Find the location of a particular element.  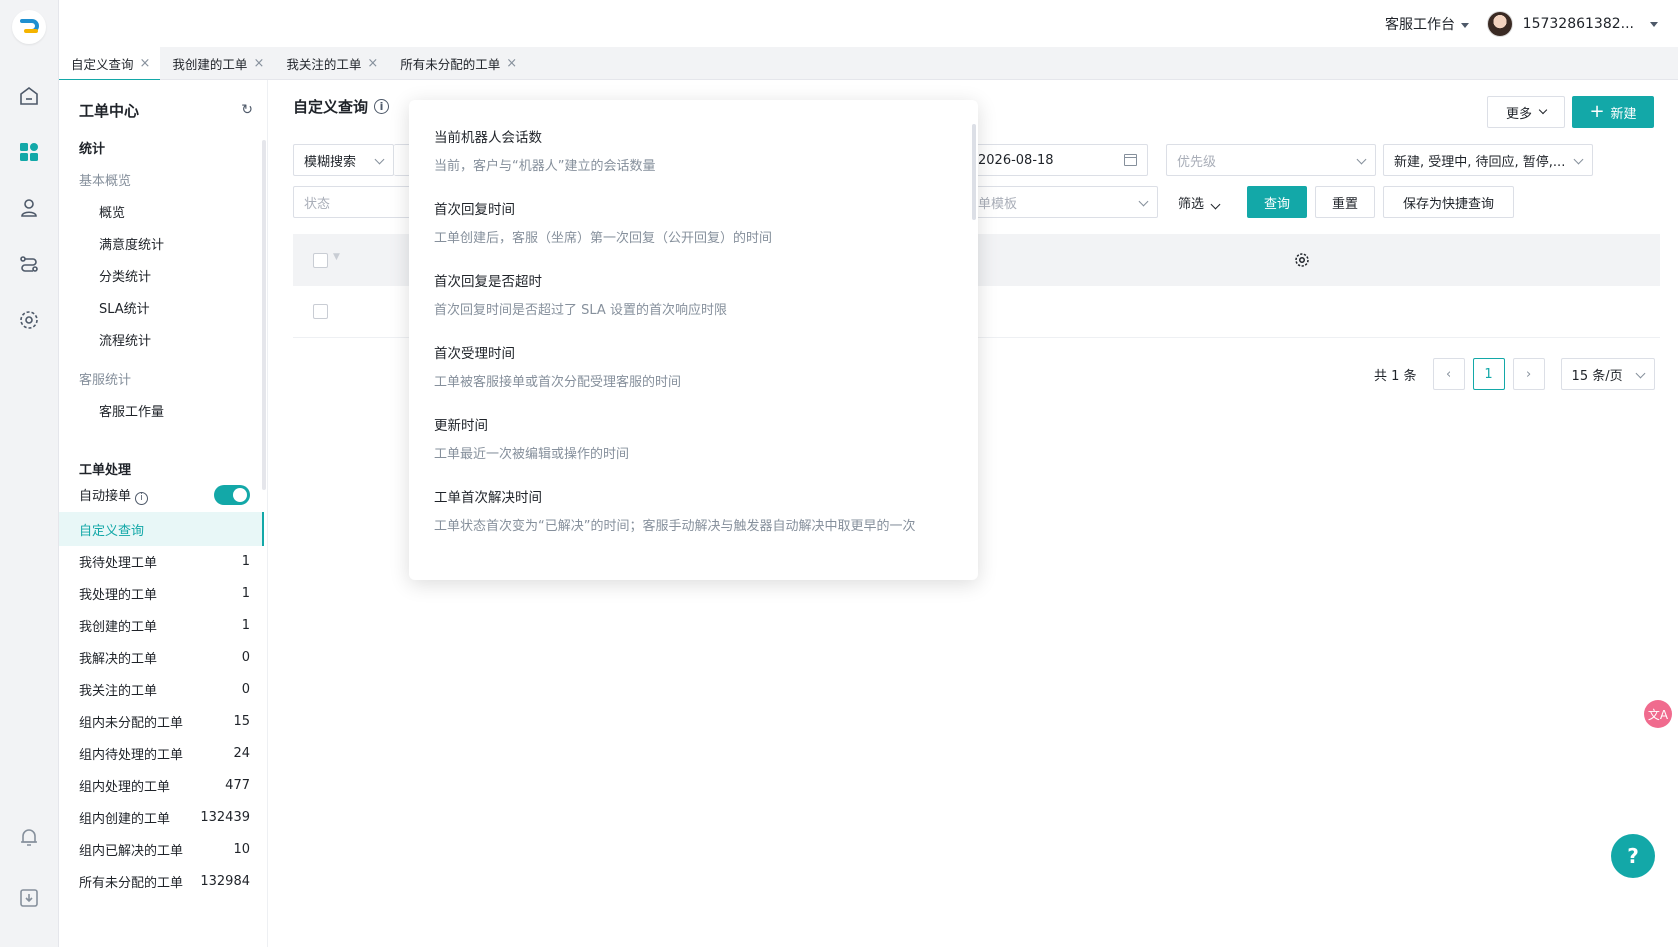

page-size-select: 15 条/页 is located at coordinates (1607, 374).